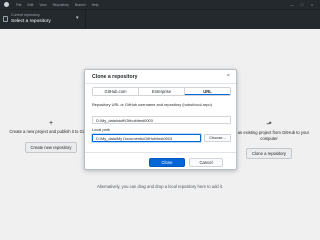  I want to click on dialog-footer: Clone Cancel, so click(160, 161).